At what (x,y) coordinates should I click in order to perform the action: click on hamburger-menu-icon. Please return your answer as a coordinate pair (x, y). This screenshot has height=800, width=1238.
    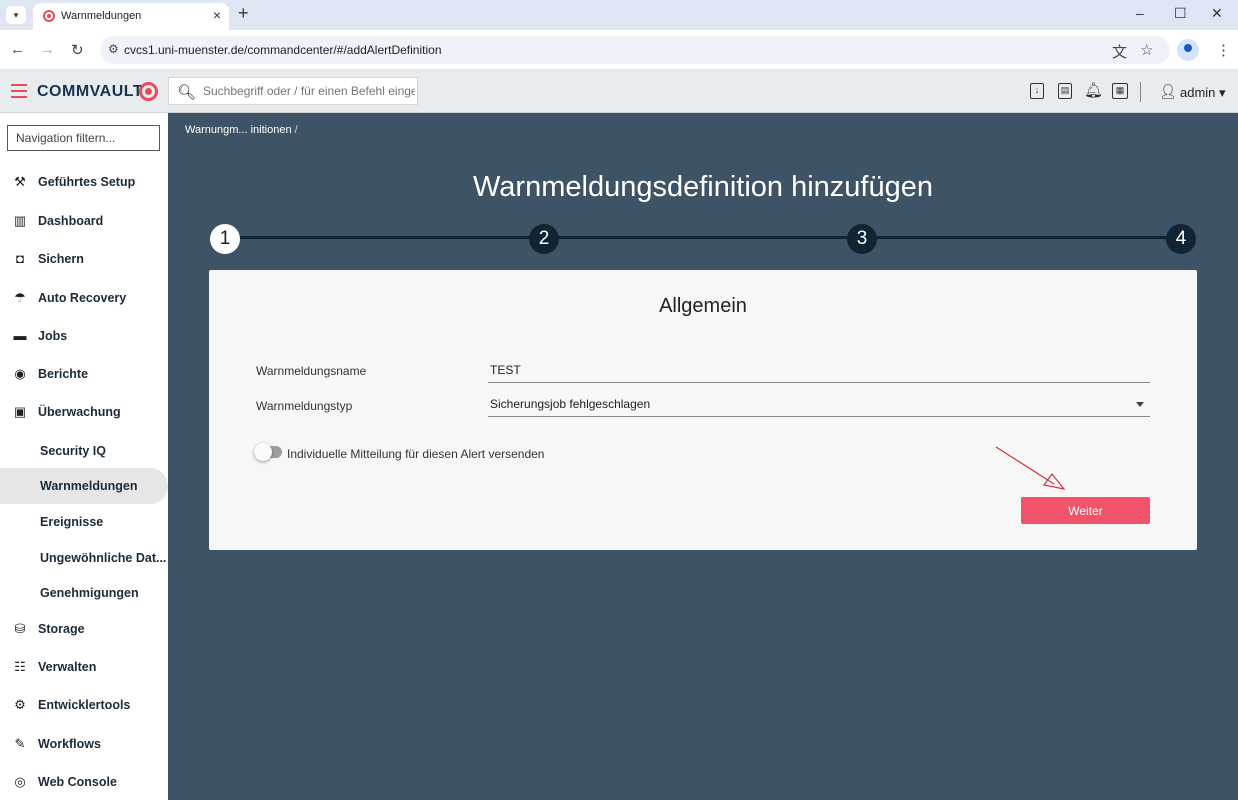
    Looking at the image, I should click on (19, 91).